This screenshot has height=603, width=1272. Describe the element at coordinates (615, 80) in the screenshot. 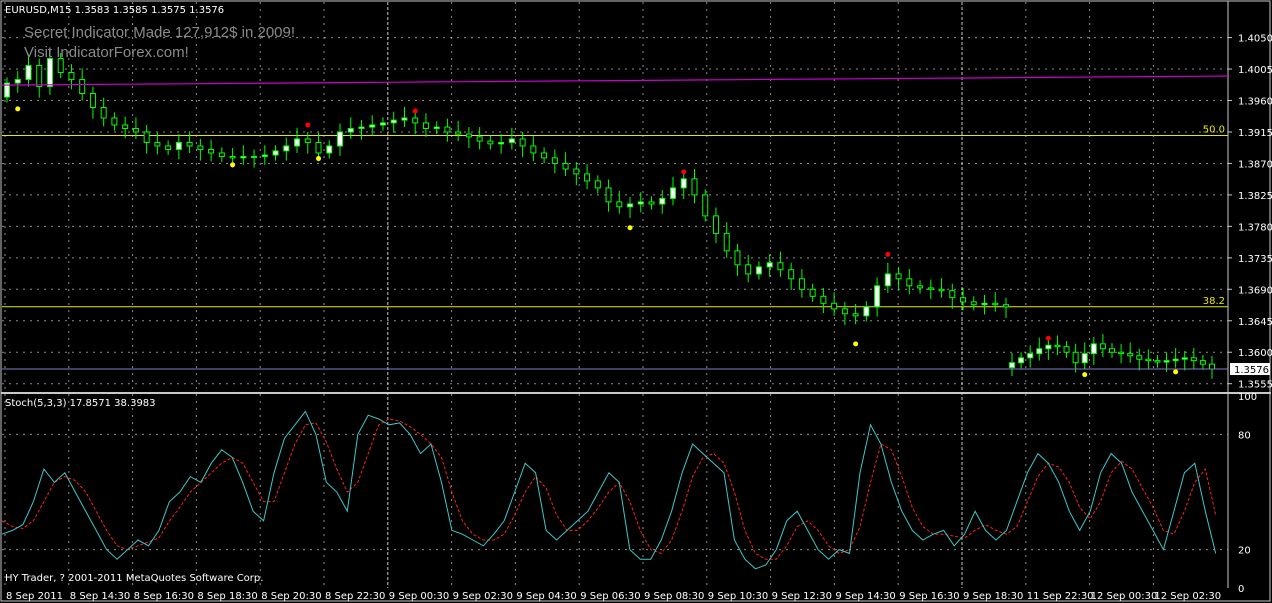

I see `moving-average-line` at that location.